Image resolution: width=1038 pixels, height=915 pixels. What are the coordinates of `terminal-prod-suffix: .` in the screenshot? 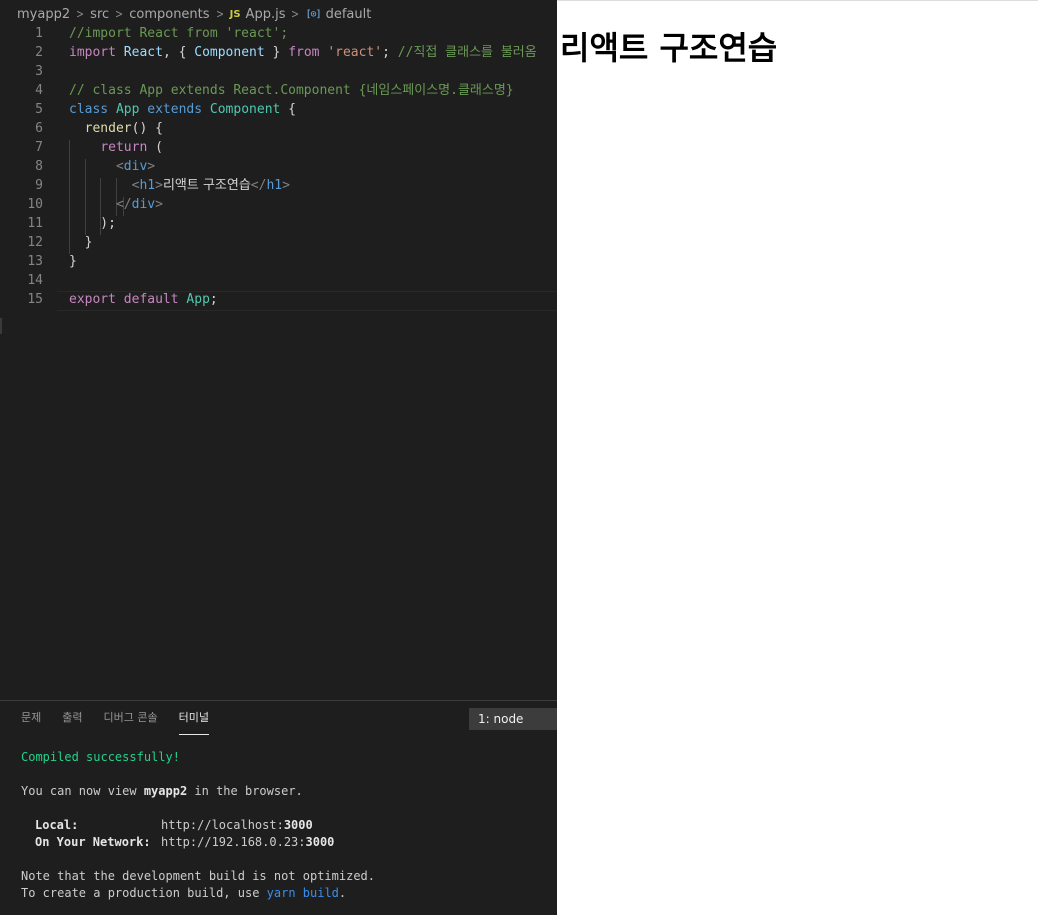 It's located at (342, 893).